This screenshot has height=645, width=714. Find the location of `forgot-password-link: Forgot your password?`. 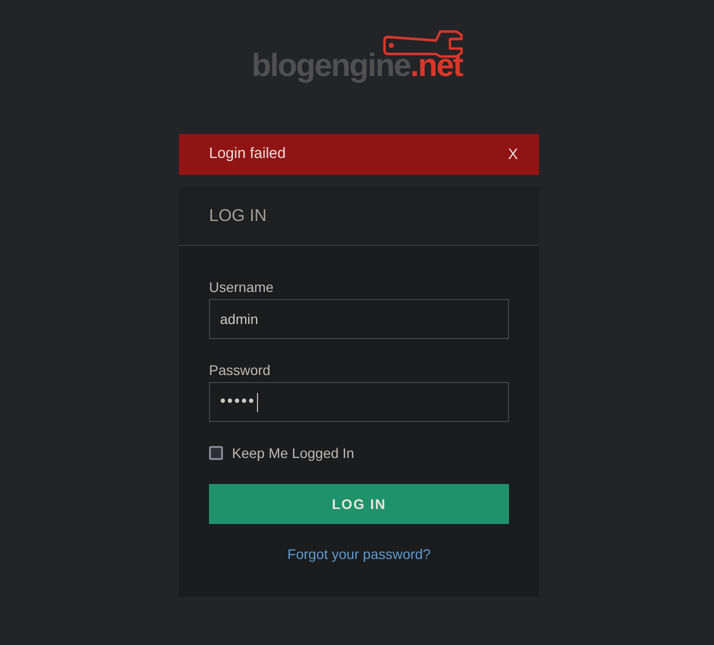

forgot-password-link: Forgot your password? is located at coordinates (359, 554).